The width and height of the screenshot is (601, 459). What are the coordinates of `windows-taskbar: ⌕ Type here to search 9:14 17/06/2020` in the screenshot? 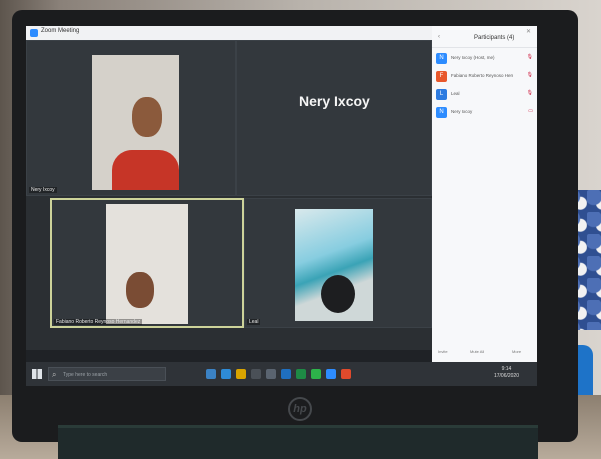 It's located at (281, 374).